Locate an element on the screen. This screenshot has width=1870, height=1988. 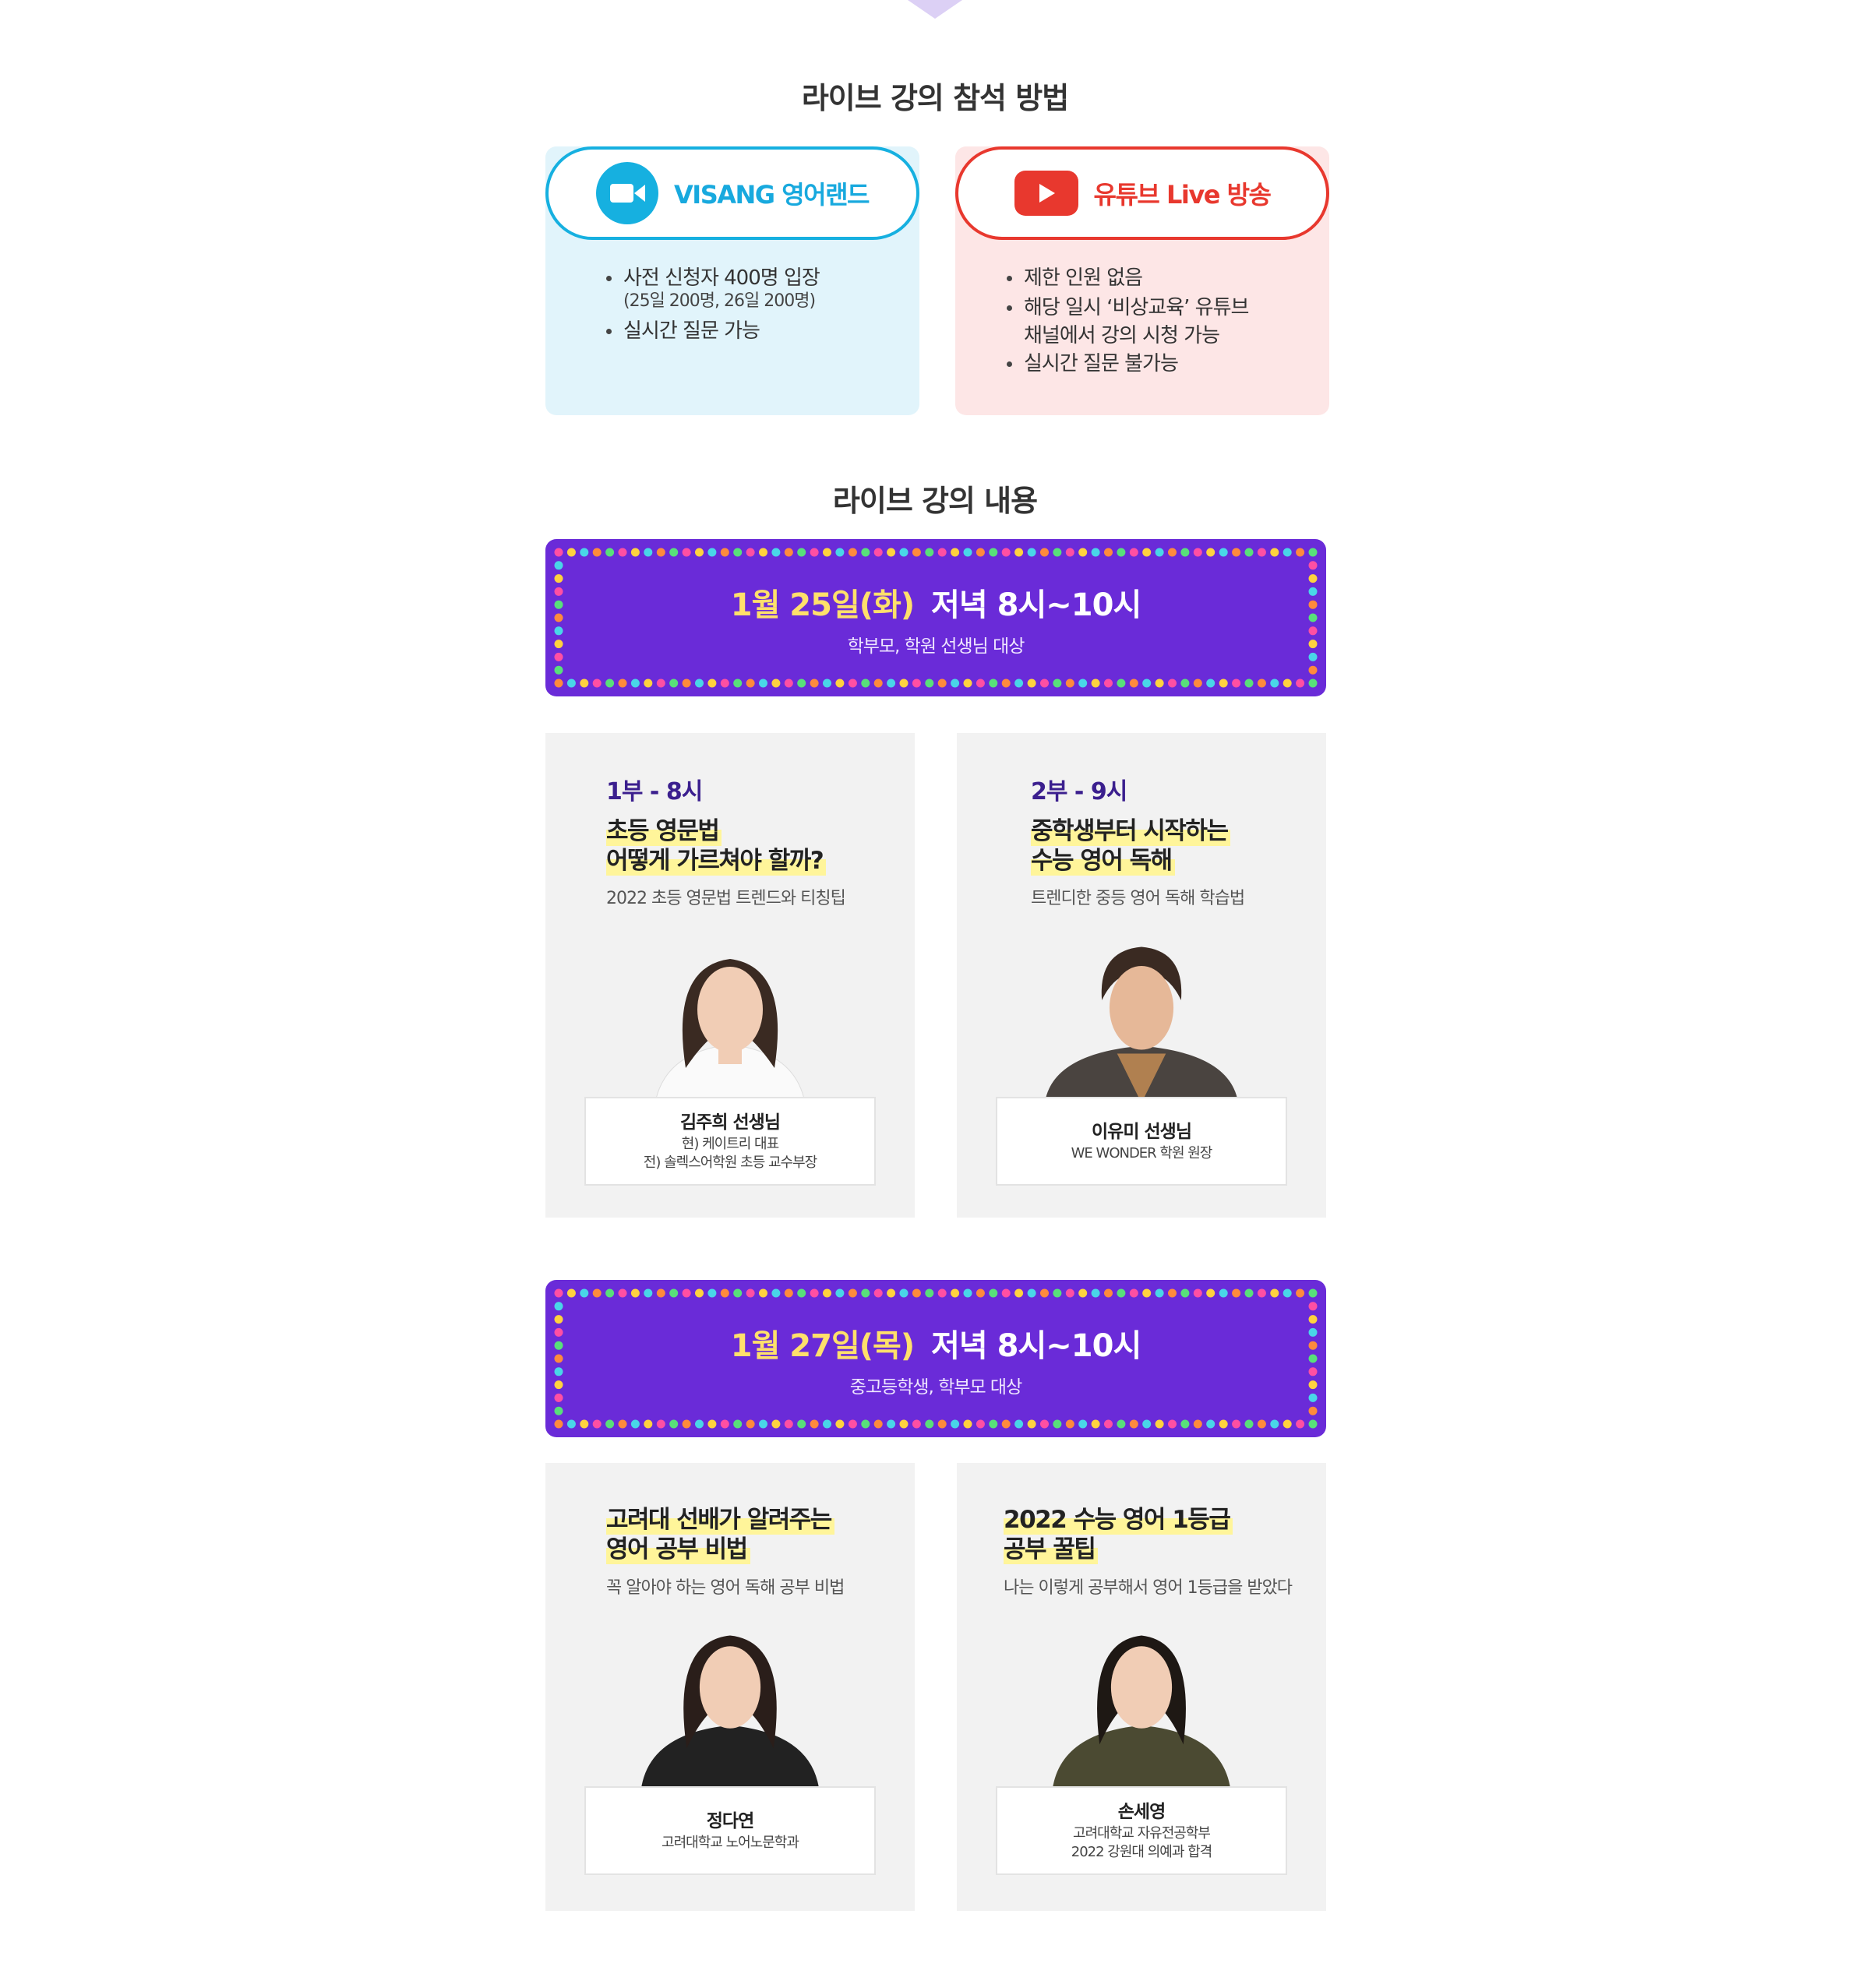
teacher-namebox: 손세영 고려대학교 자유전공학부 2022 강원대 의예과 합격 is located at coordinates (1141, 1830).